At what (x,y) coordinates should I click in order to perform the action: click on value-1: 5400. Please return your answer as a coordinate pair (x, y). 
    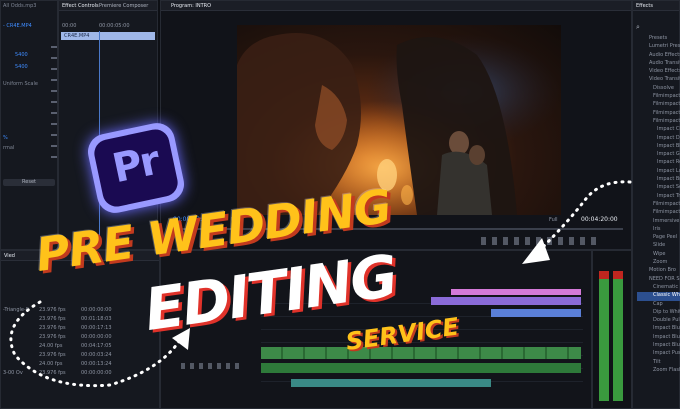
    Looking at the image, I should click on (35, 55).